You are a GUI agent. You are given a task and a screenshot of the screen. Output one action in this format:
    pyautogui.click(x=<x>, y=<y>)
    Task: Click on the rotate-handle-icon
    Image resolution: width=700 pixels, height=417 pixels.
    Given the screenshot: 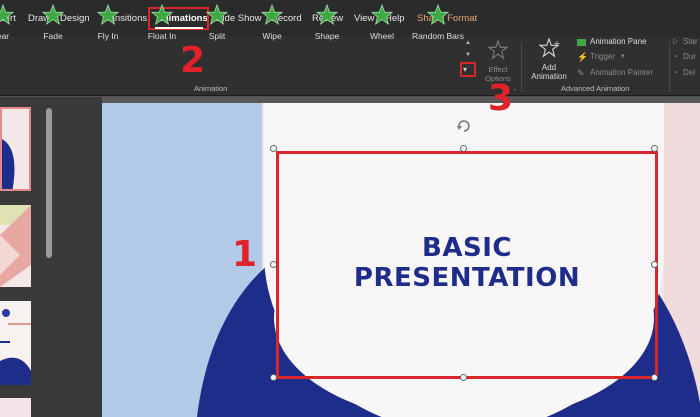 What is the action you would take?
    pyautogui.click(x=464, y=126)
    